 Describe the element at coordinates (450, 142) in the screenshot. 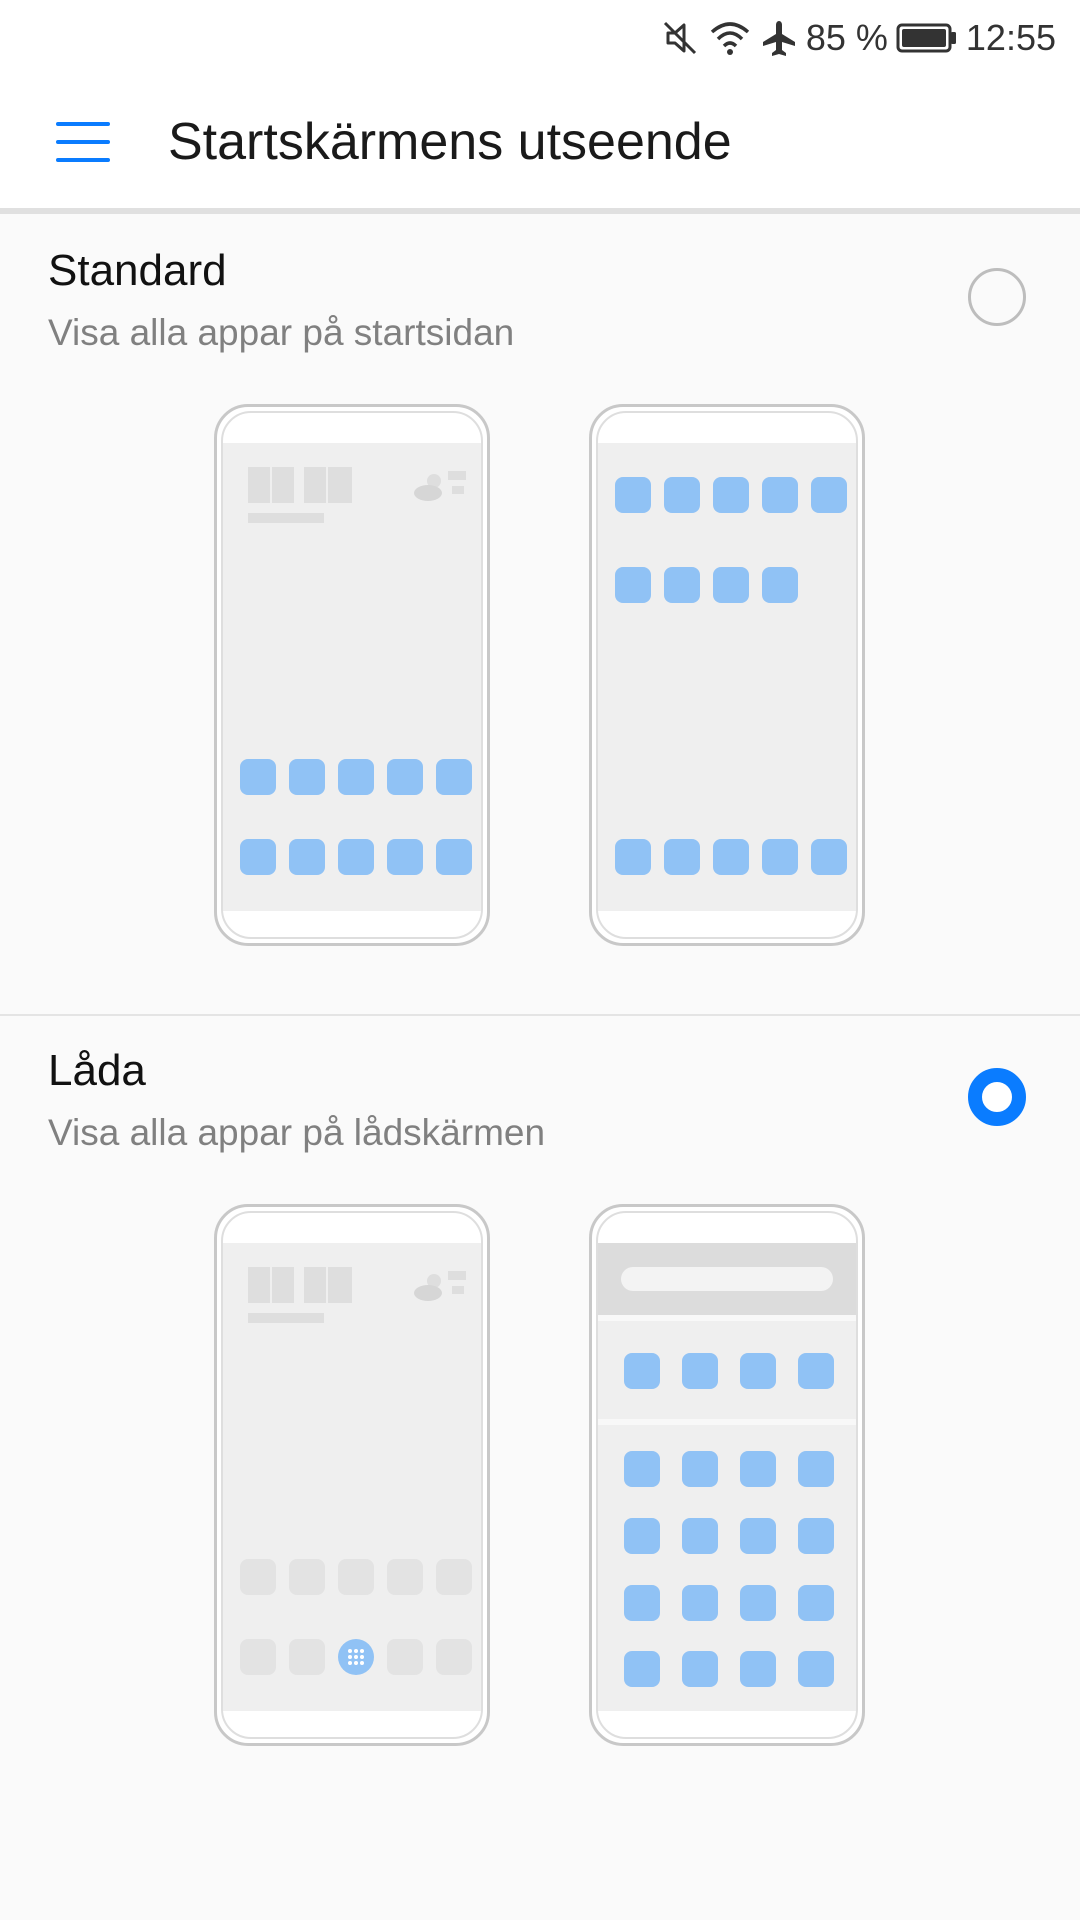

I see `page-title: Startskärmens utseende` at that location.